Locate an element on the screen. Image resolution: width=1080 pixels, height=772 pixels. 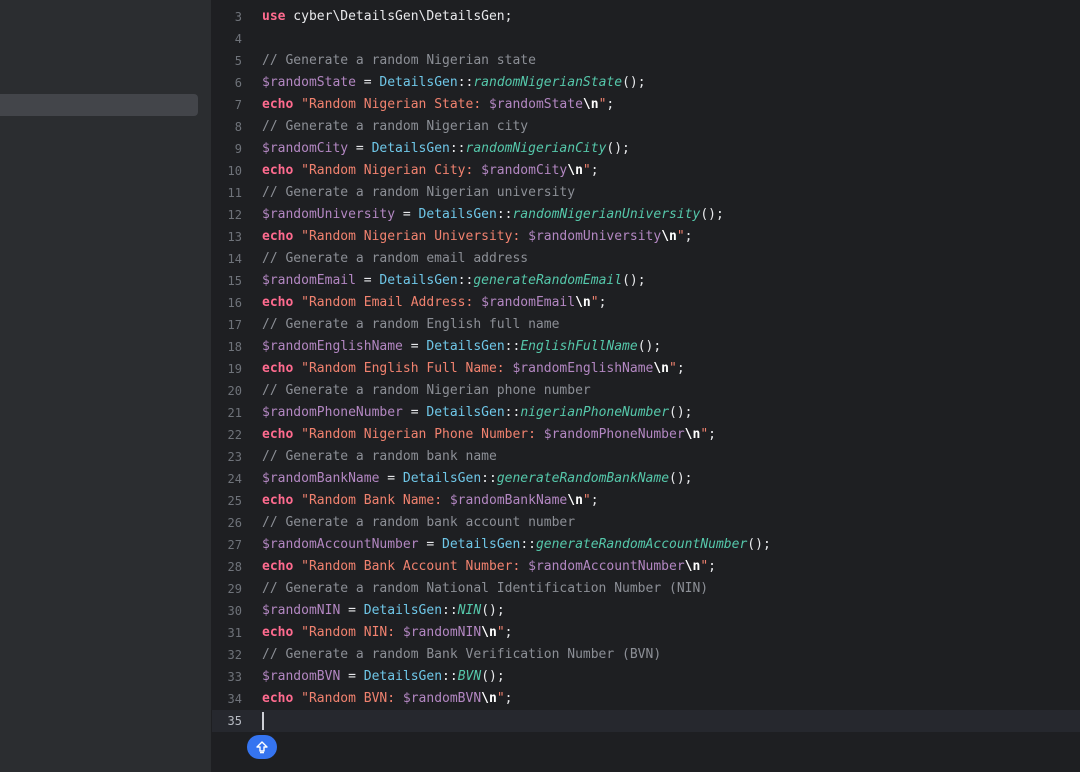
current-line-highlight is located at coordinates (646, 721).